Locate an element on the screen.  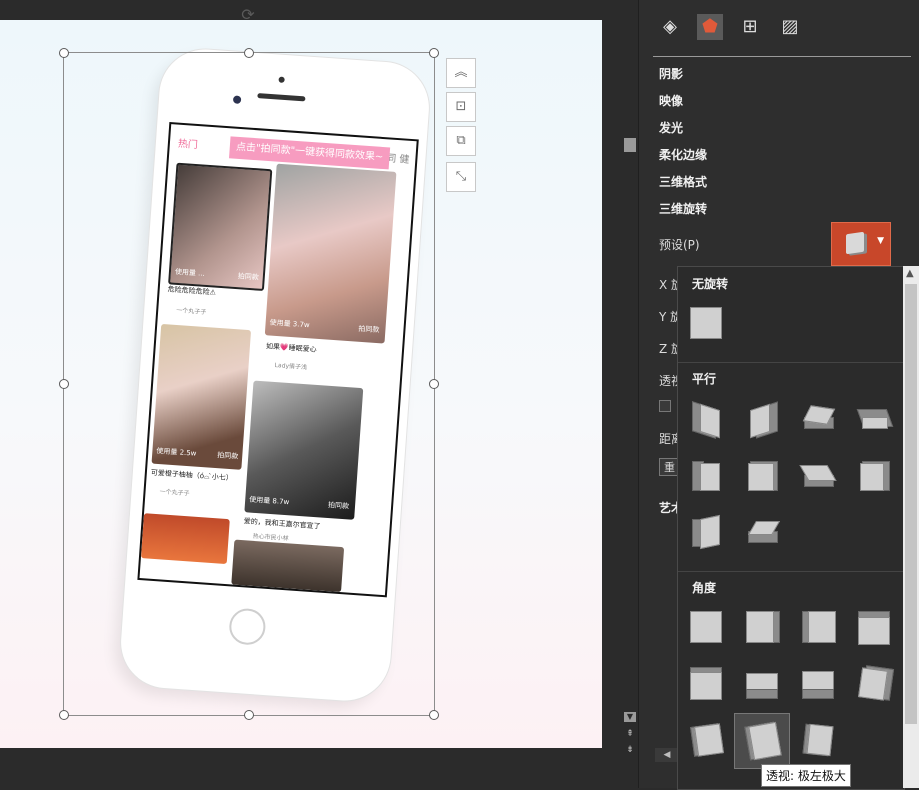
resize-handle-right is located at coordinates (434, 384).